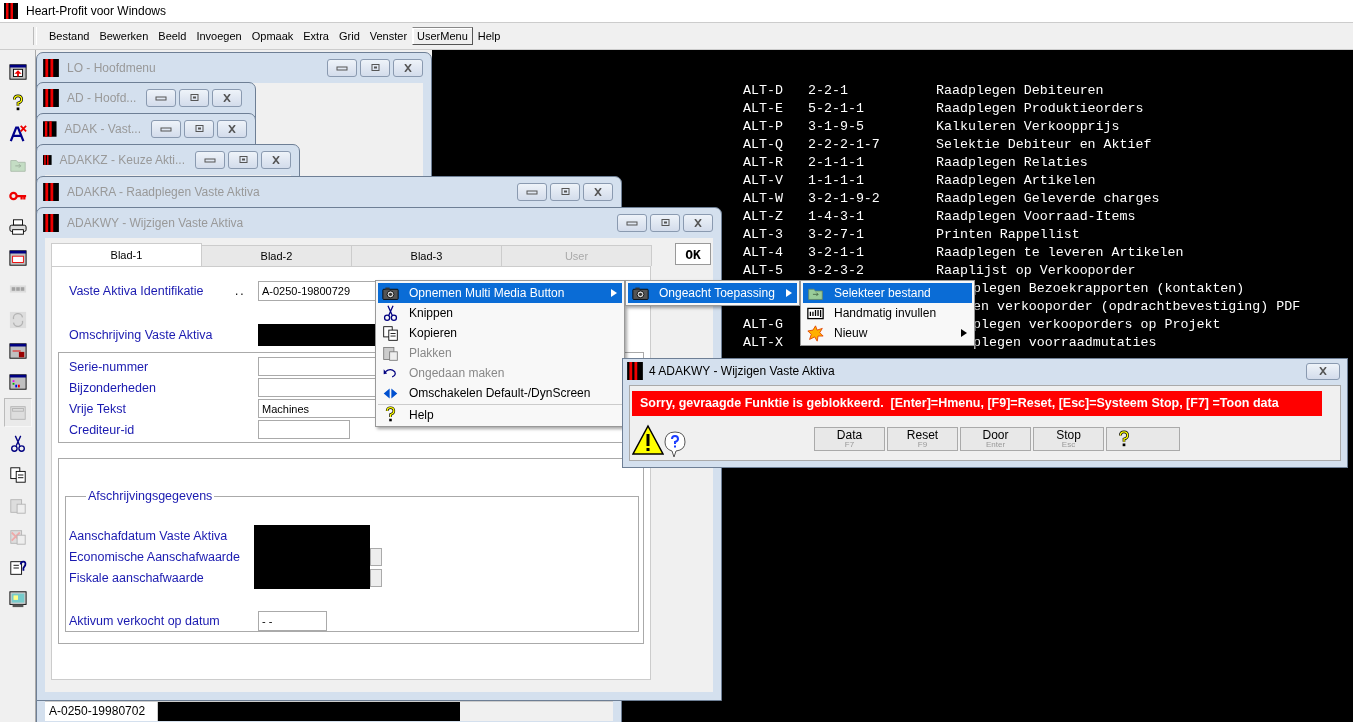  I want to click on shortcut-key: ALT-P, so click(763, 126).